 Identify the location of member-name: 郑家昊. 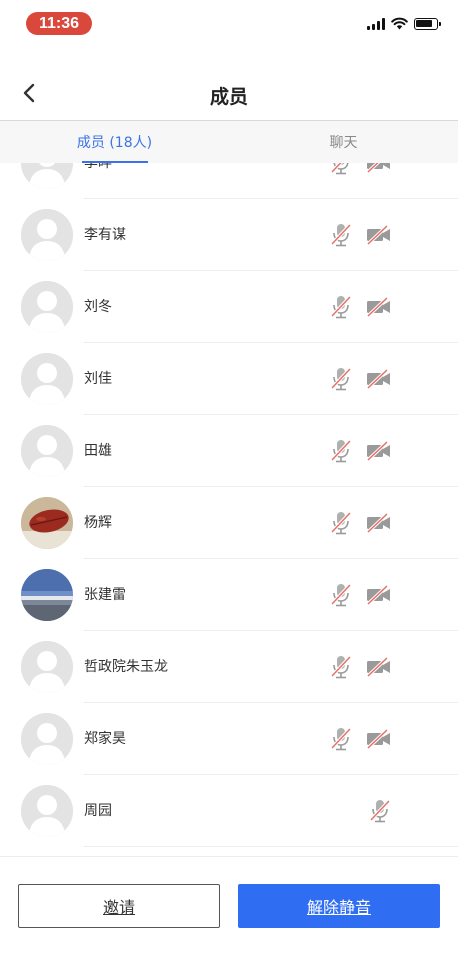
(105, 739).